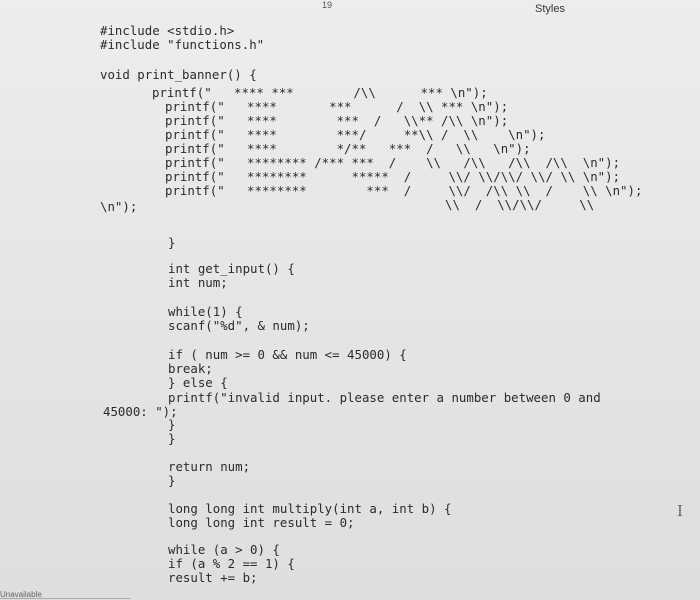 This screenshot has width=700, height=600. Describe the element at coordinates (172, 480) in the screenshot. I see `close-brace-4: }` at that location.